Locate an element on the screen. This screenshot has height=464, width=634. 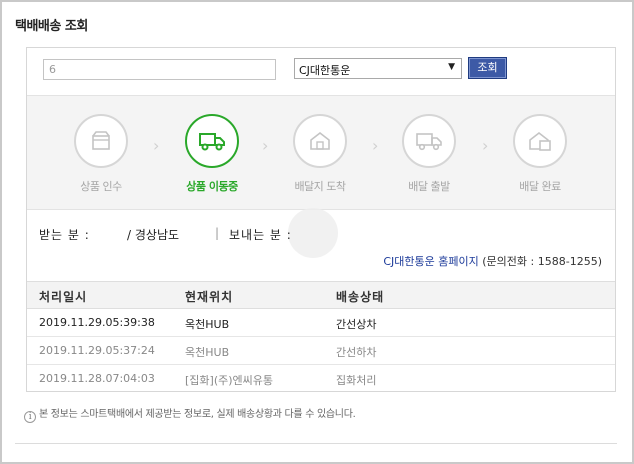
carrier-phone: (문의전화 : 1588-1255) is located at coordinates (542, 261).